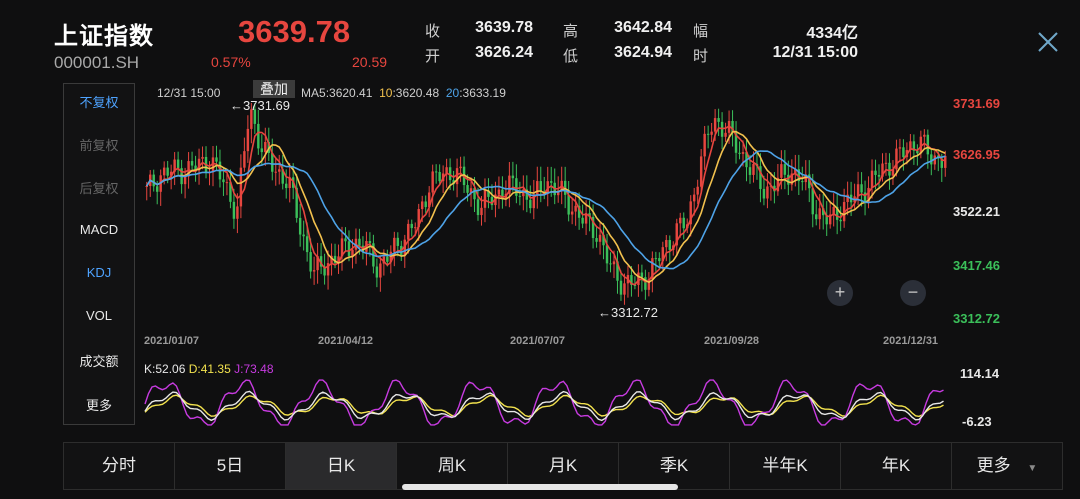 This screenshot has width=1080, height=499. What do you see at coordinates (913, 293) in the screenshot?
I see `zoom-out-button: −` at bounding box center [913, 293].